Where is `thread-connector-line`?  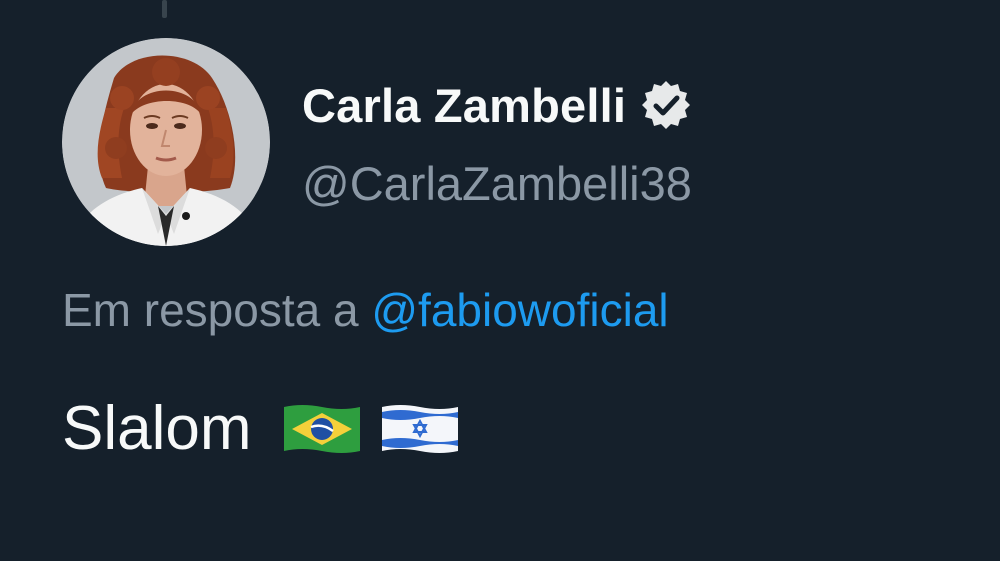 thread-connector-line is located at coordinates (164, 9).